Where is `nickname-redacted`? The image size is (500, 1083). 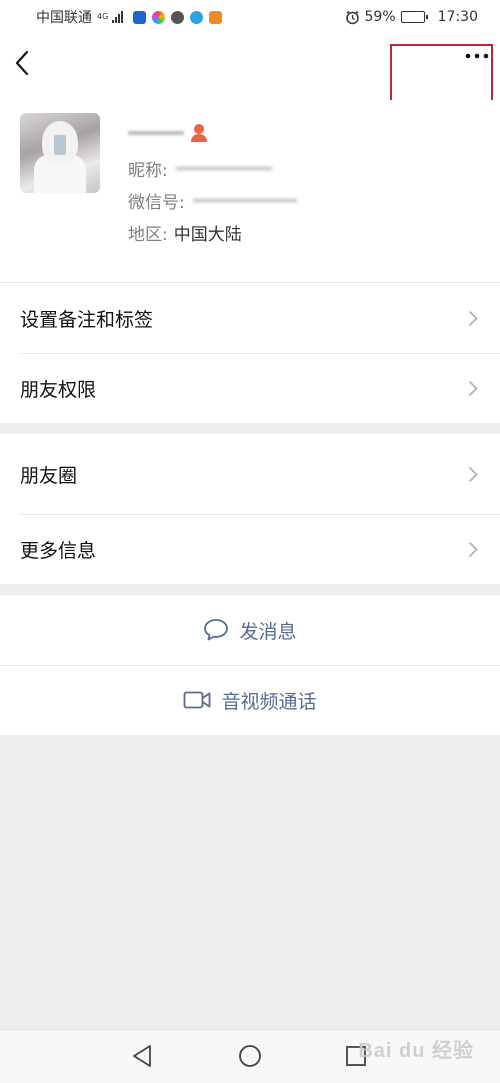
nickname-redacted is located at coordinates (223, 168).